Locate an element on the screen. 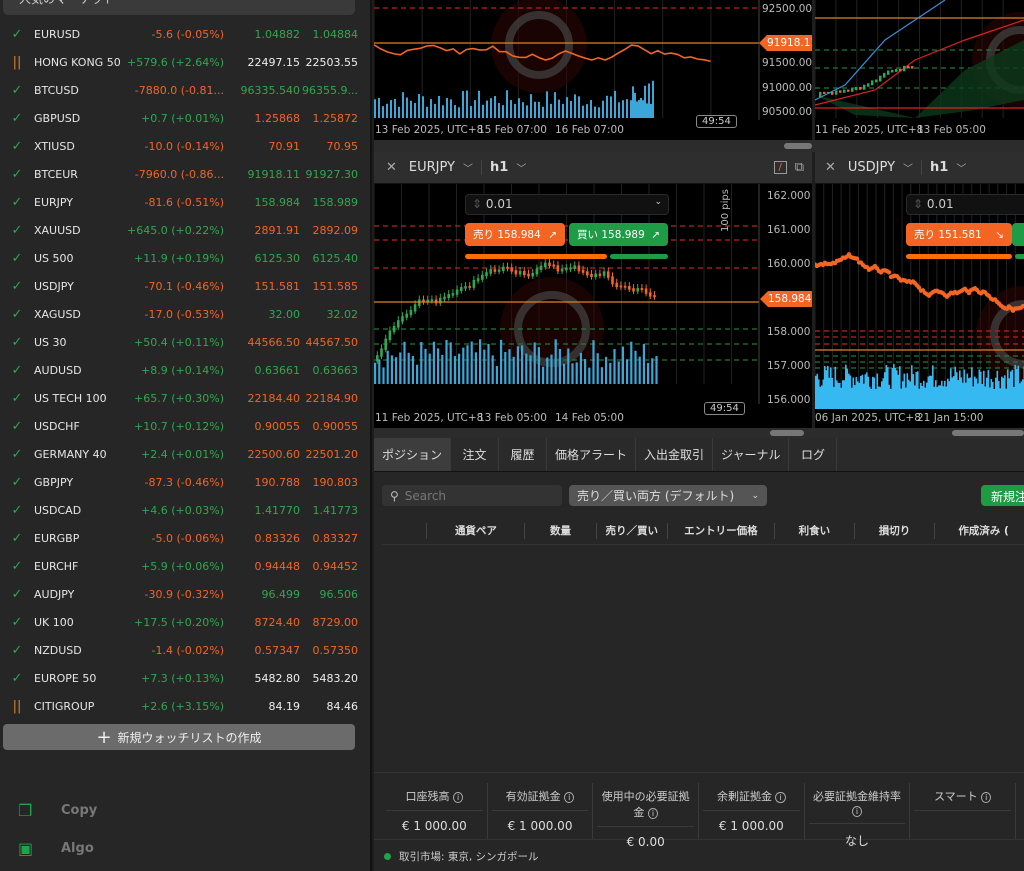 The width and height of the screenshot is (1024, 871). tab: ポジション is located at coordinates (413, 454).